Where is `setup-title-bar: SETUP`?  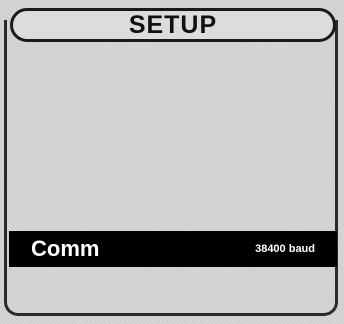 setup-title-bar: SETUP is located at coordinates (173, 25).